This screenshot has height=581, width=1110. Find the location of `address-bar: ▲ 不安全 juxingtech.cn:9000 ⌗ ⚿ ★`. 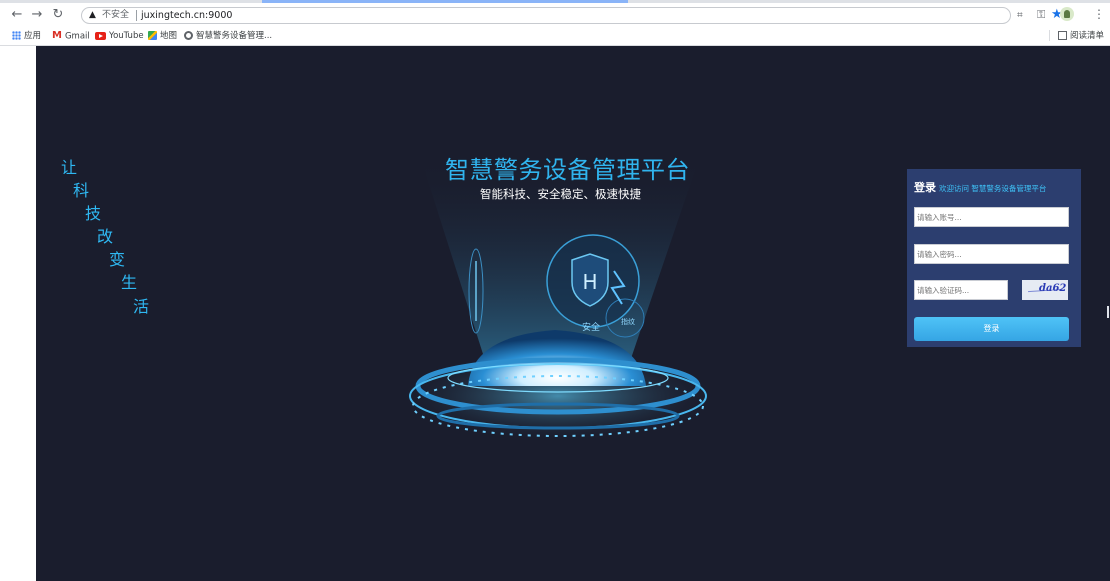

address-bar: ▲ 不安全 juxingtech.cn:9000 ⌗ ⚿ ★ is located at coordinates (572, 15).